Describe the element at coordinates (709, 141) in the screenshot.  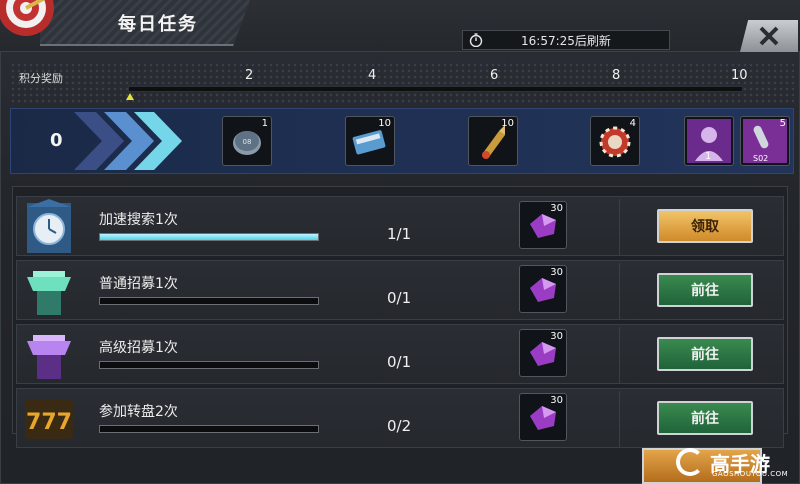
I see `reward-silhouette-card: 1` at that location.